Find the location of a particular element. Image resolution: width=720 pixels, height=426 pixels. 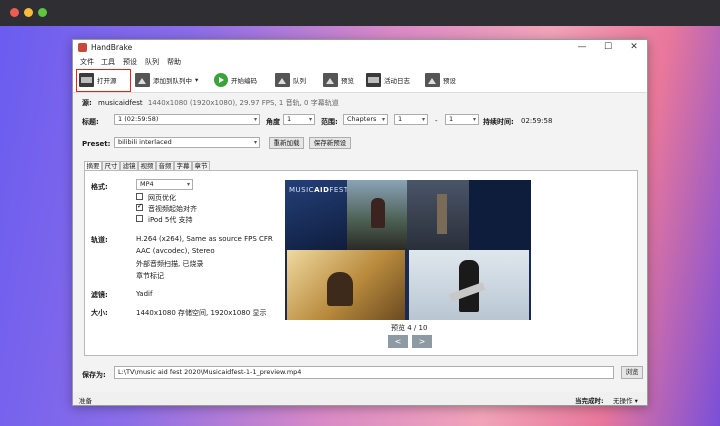

activity-log-button: 活动日志 is located at coordinates (388, 80).